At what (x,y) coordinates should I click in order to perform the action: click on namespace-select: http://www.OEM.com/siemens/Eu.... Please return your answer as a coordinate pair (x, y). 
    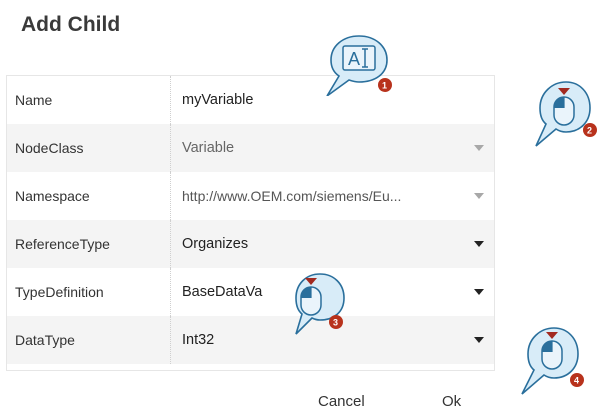
    Looking at the image, I should click on (291, 196).